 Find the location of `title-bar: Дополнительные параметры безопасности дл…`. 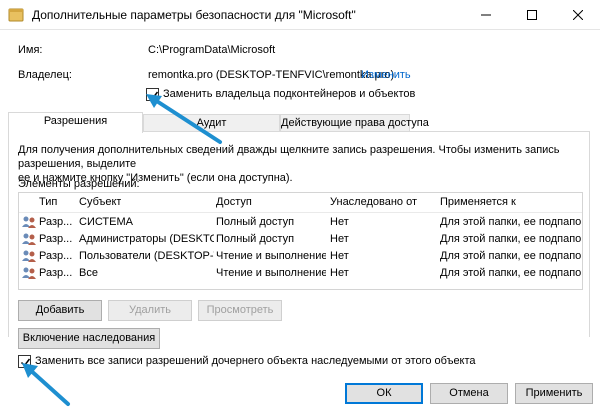

title-bar: Дополнительные параметры безопасности дл… is located at coordinates (300, 15).